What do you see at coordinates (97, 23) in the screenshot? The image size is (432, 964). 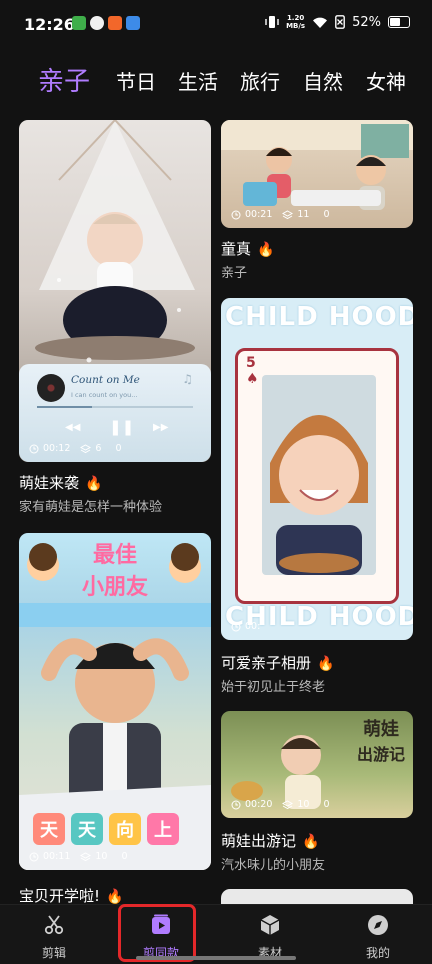 I see `weibo-notification-icon` at bounding box center [97, 23].